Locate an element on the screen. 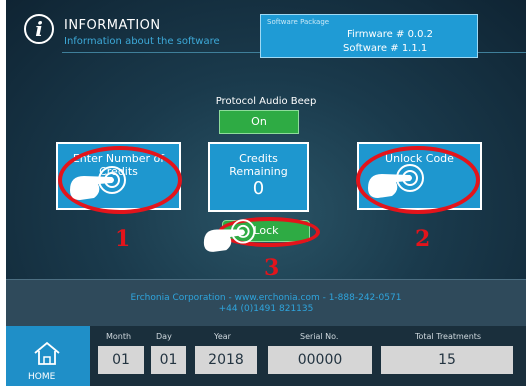  total-treatments-label: Total Treatments is located at coordinates (448, 336).